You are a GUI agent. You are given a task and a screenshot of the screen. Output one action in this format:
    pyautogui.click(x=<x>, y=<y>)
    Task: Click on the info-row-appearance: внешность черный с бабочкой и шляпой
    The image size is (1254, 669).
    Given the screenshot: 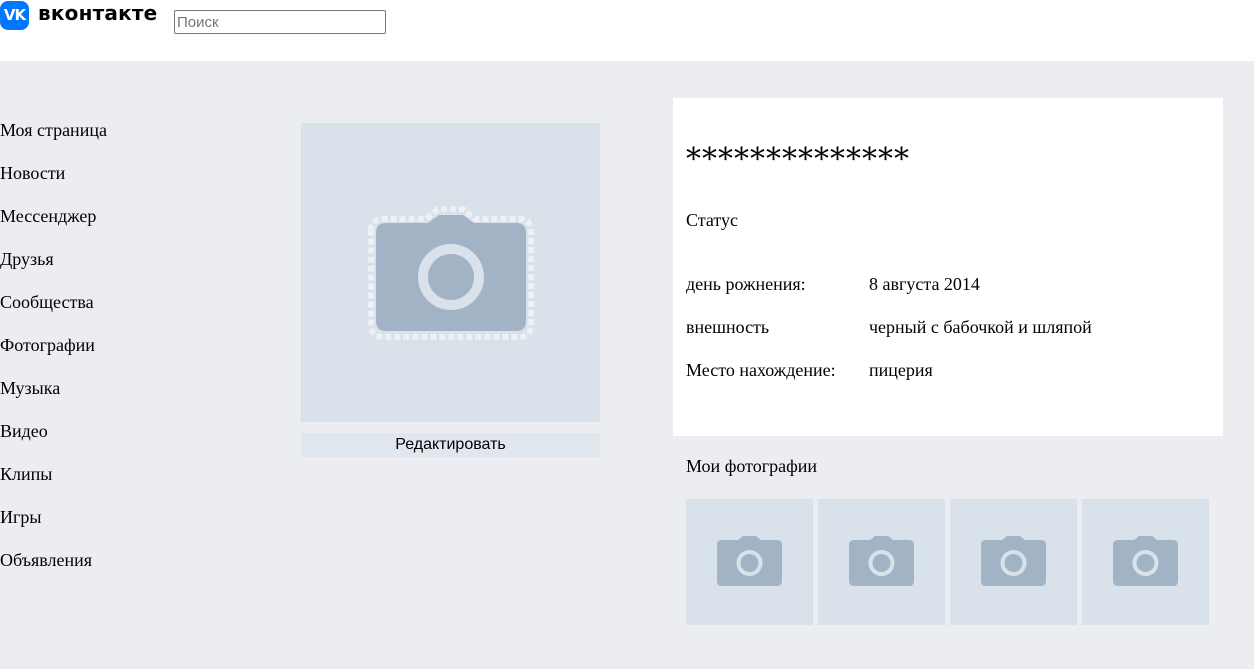 What is the action you would take?
    pyautogui.click(x=889, y=327)
    